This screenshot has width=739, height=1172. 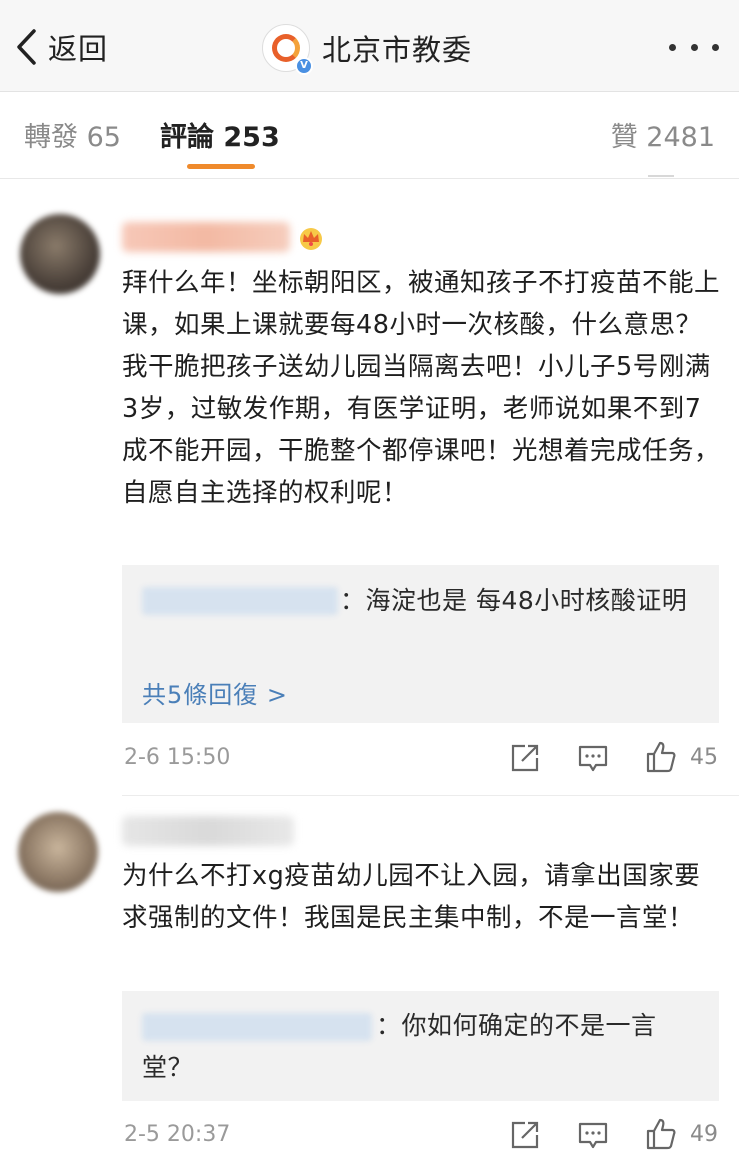 What do you see at coordinates (78, 49) in the screenshot?
I see `back-label: 返回` at bounding box center [78, 49].